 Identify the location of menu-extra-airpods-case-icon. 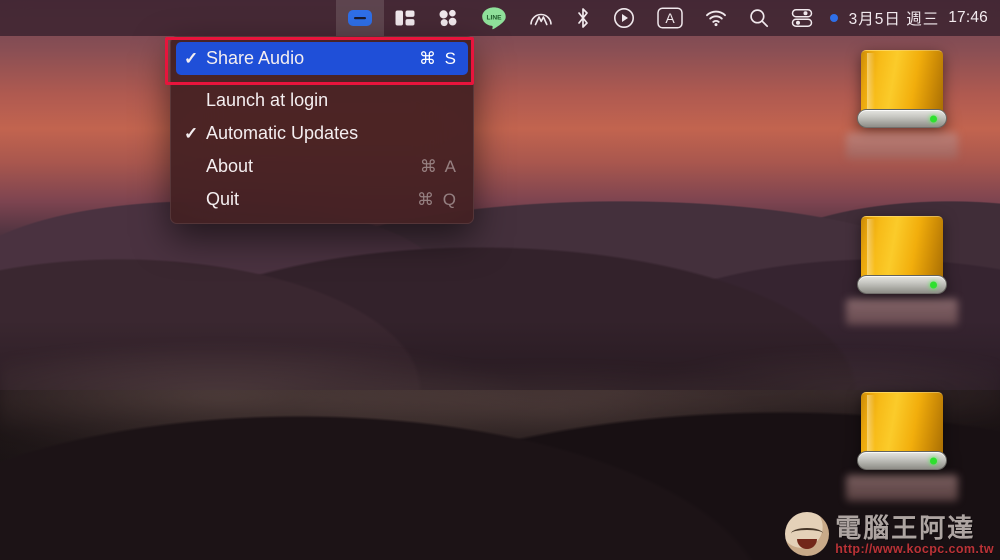
(359, 18).